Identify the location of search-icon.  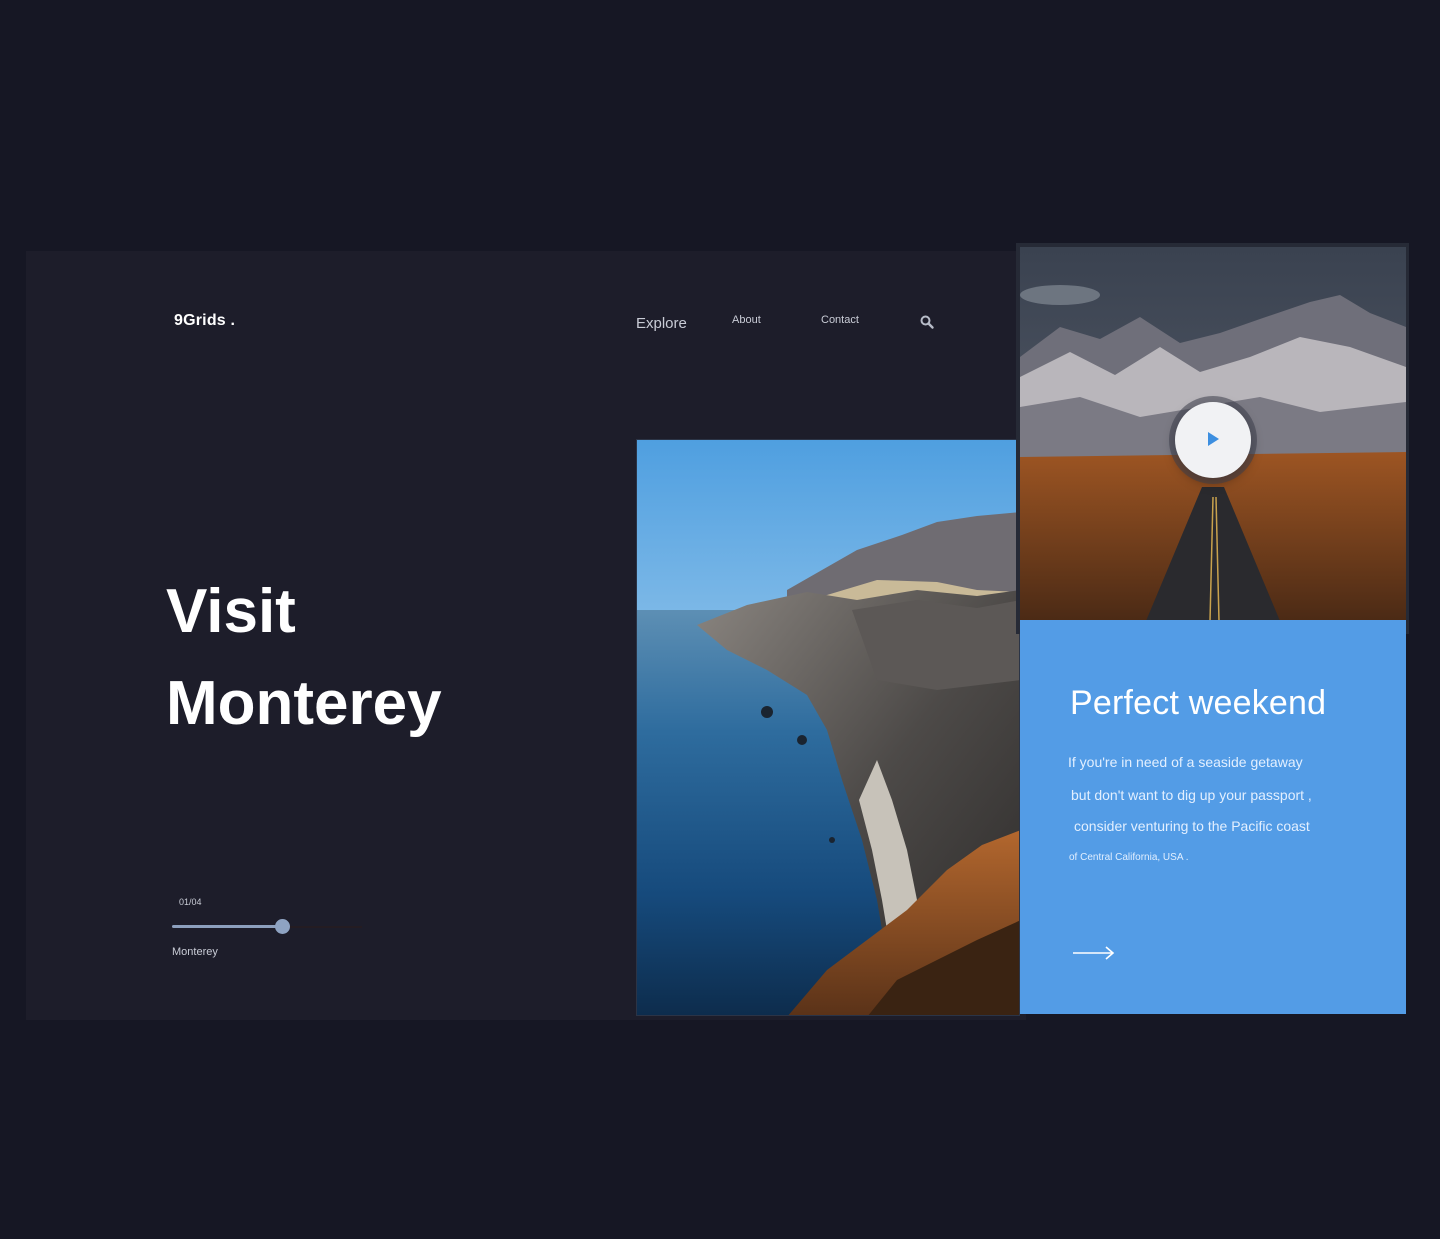
(927, 322).